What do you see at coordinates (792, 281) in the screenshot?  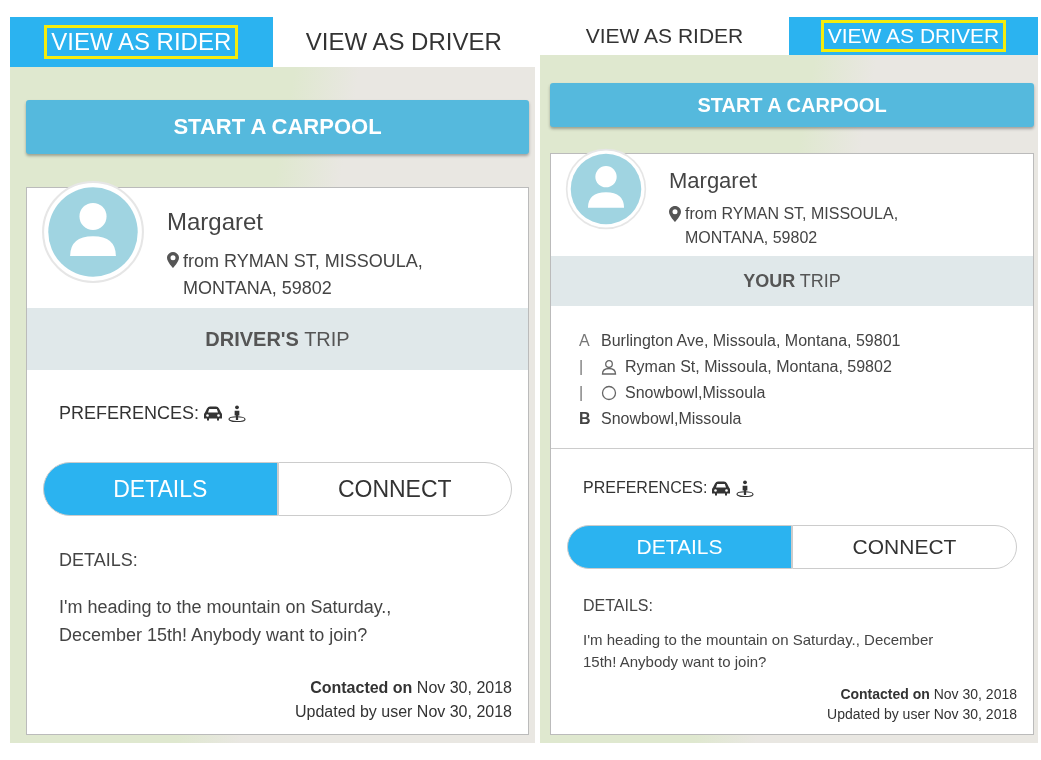 I see `trip-title: YOUR TRIP` at bounding box center [792, 281].